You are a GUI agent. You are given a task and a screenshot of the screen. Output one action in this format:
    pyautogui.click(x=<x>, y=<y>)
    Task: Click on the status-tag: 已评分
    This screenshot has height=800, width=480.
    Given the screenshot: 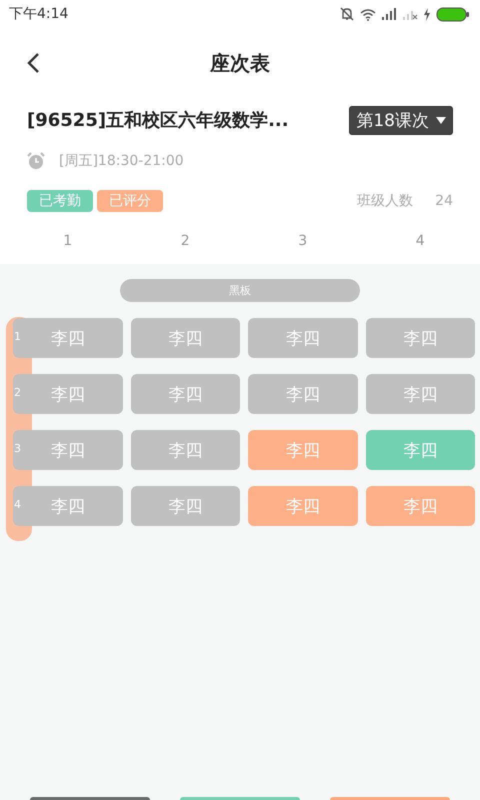 What is the action you would take?
    pyautogui.click(x=130, y=201)
    